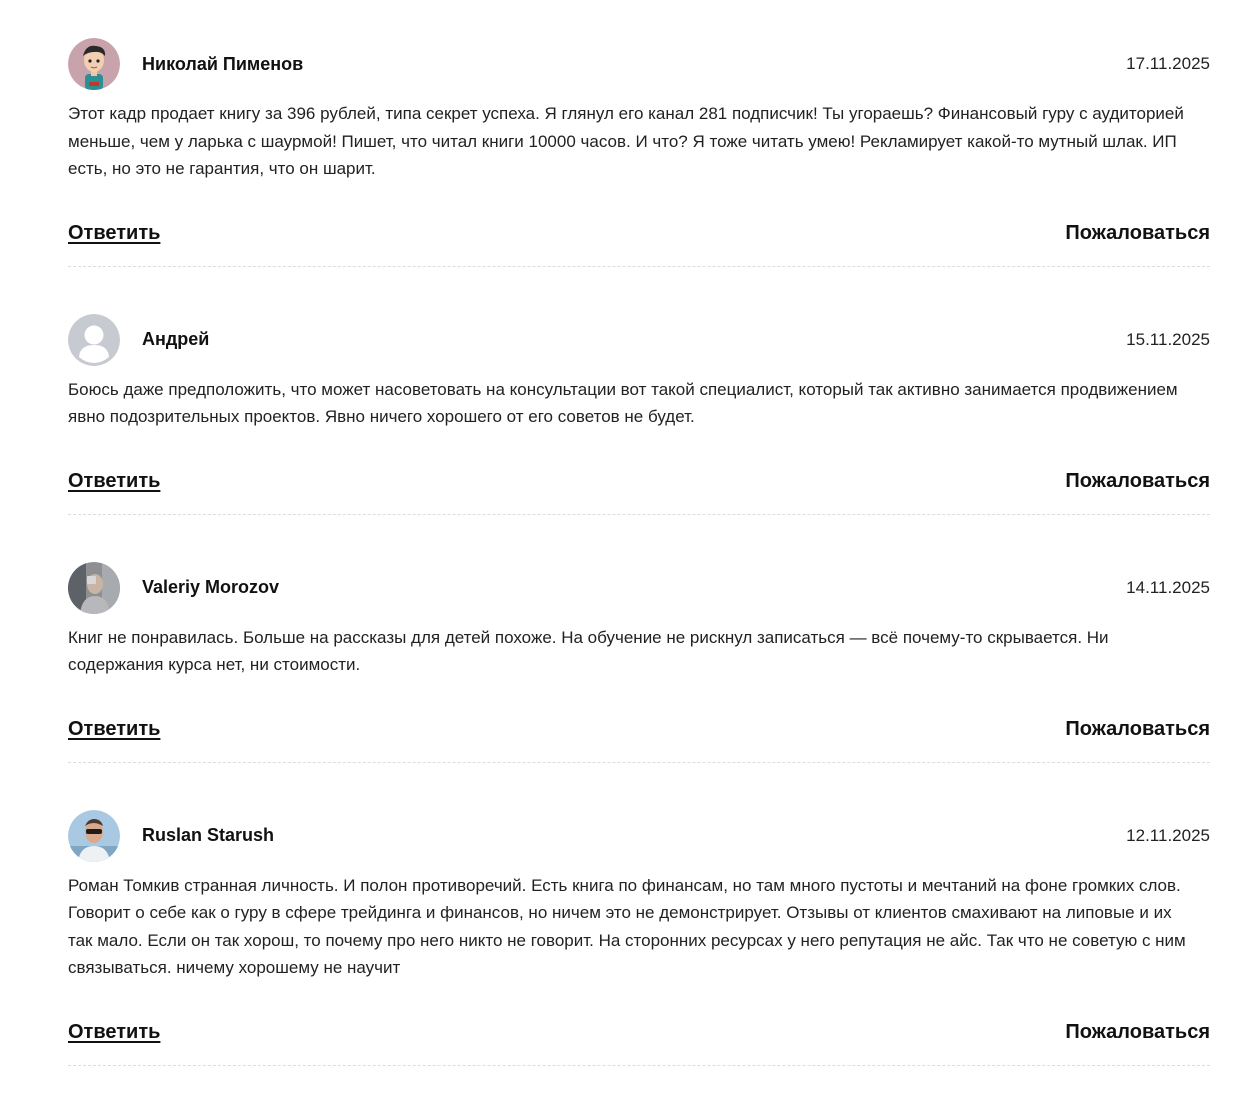 This screenshot has width=1233, height=1104. Describe the element at coordinates (639, 64) in the screenshot. I see `comment-header: Николай Пименов 17.11.2025` at that location.